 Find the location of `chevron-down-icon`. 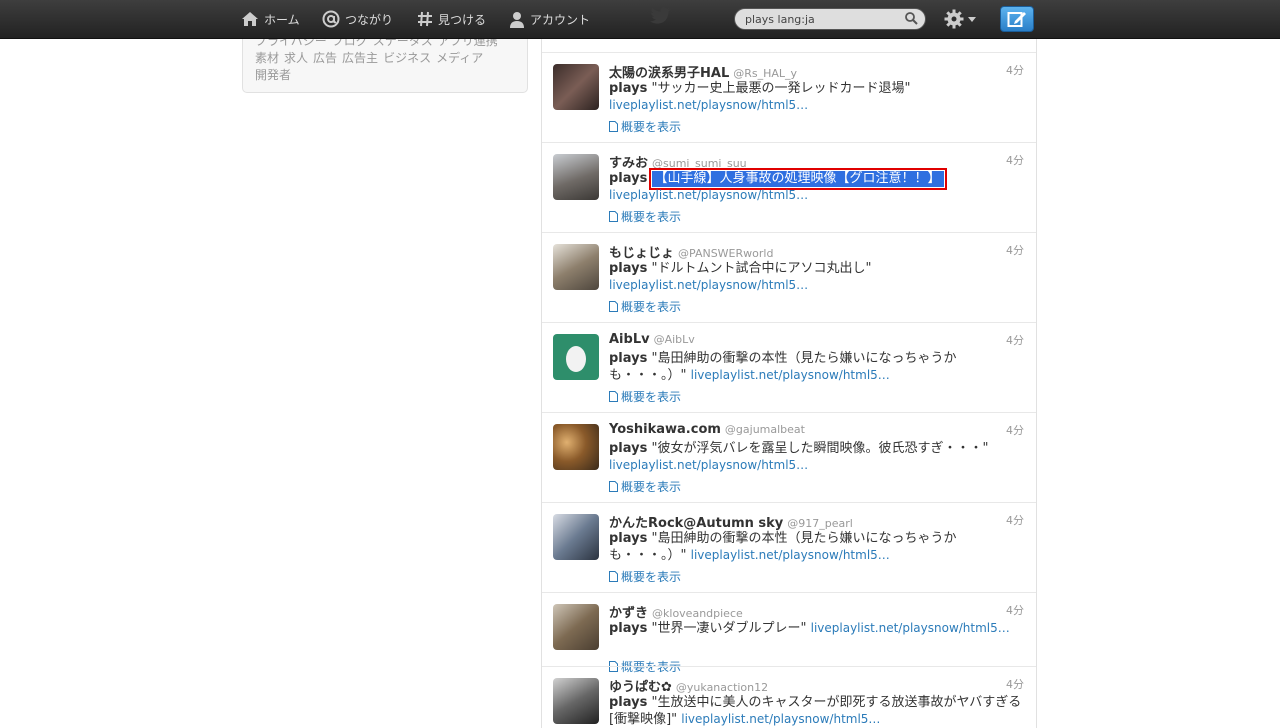

chevron-down-icon is located at coordinates (972, 19).